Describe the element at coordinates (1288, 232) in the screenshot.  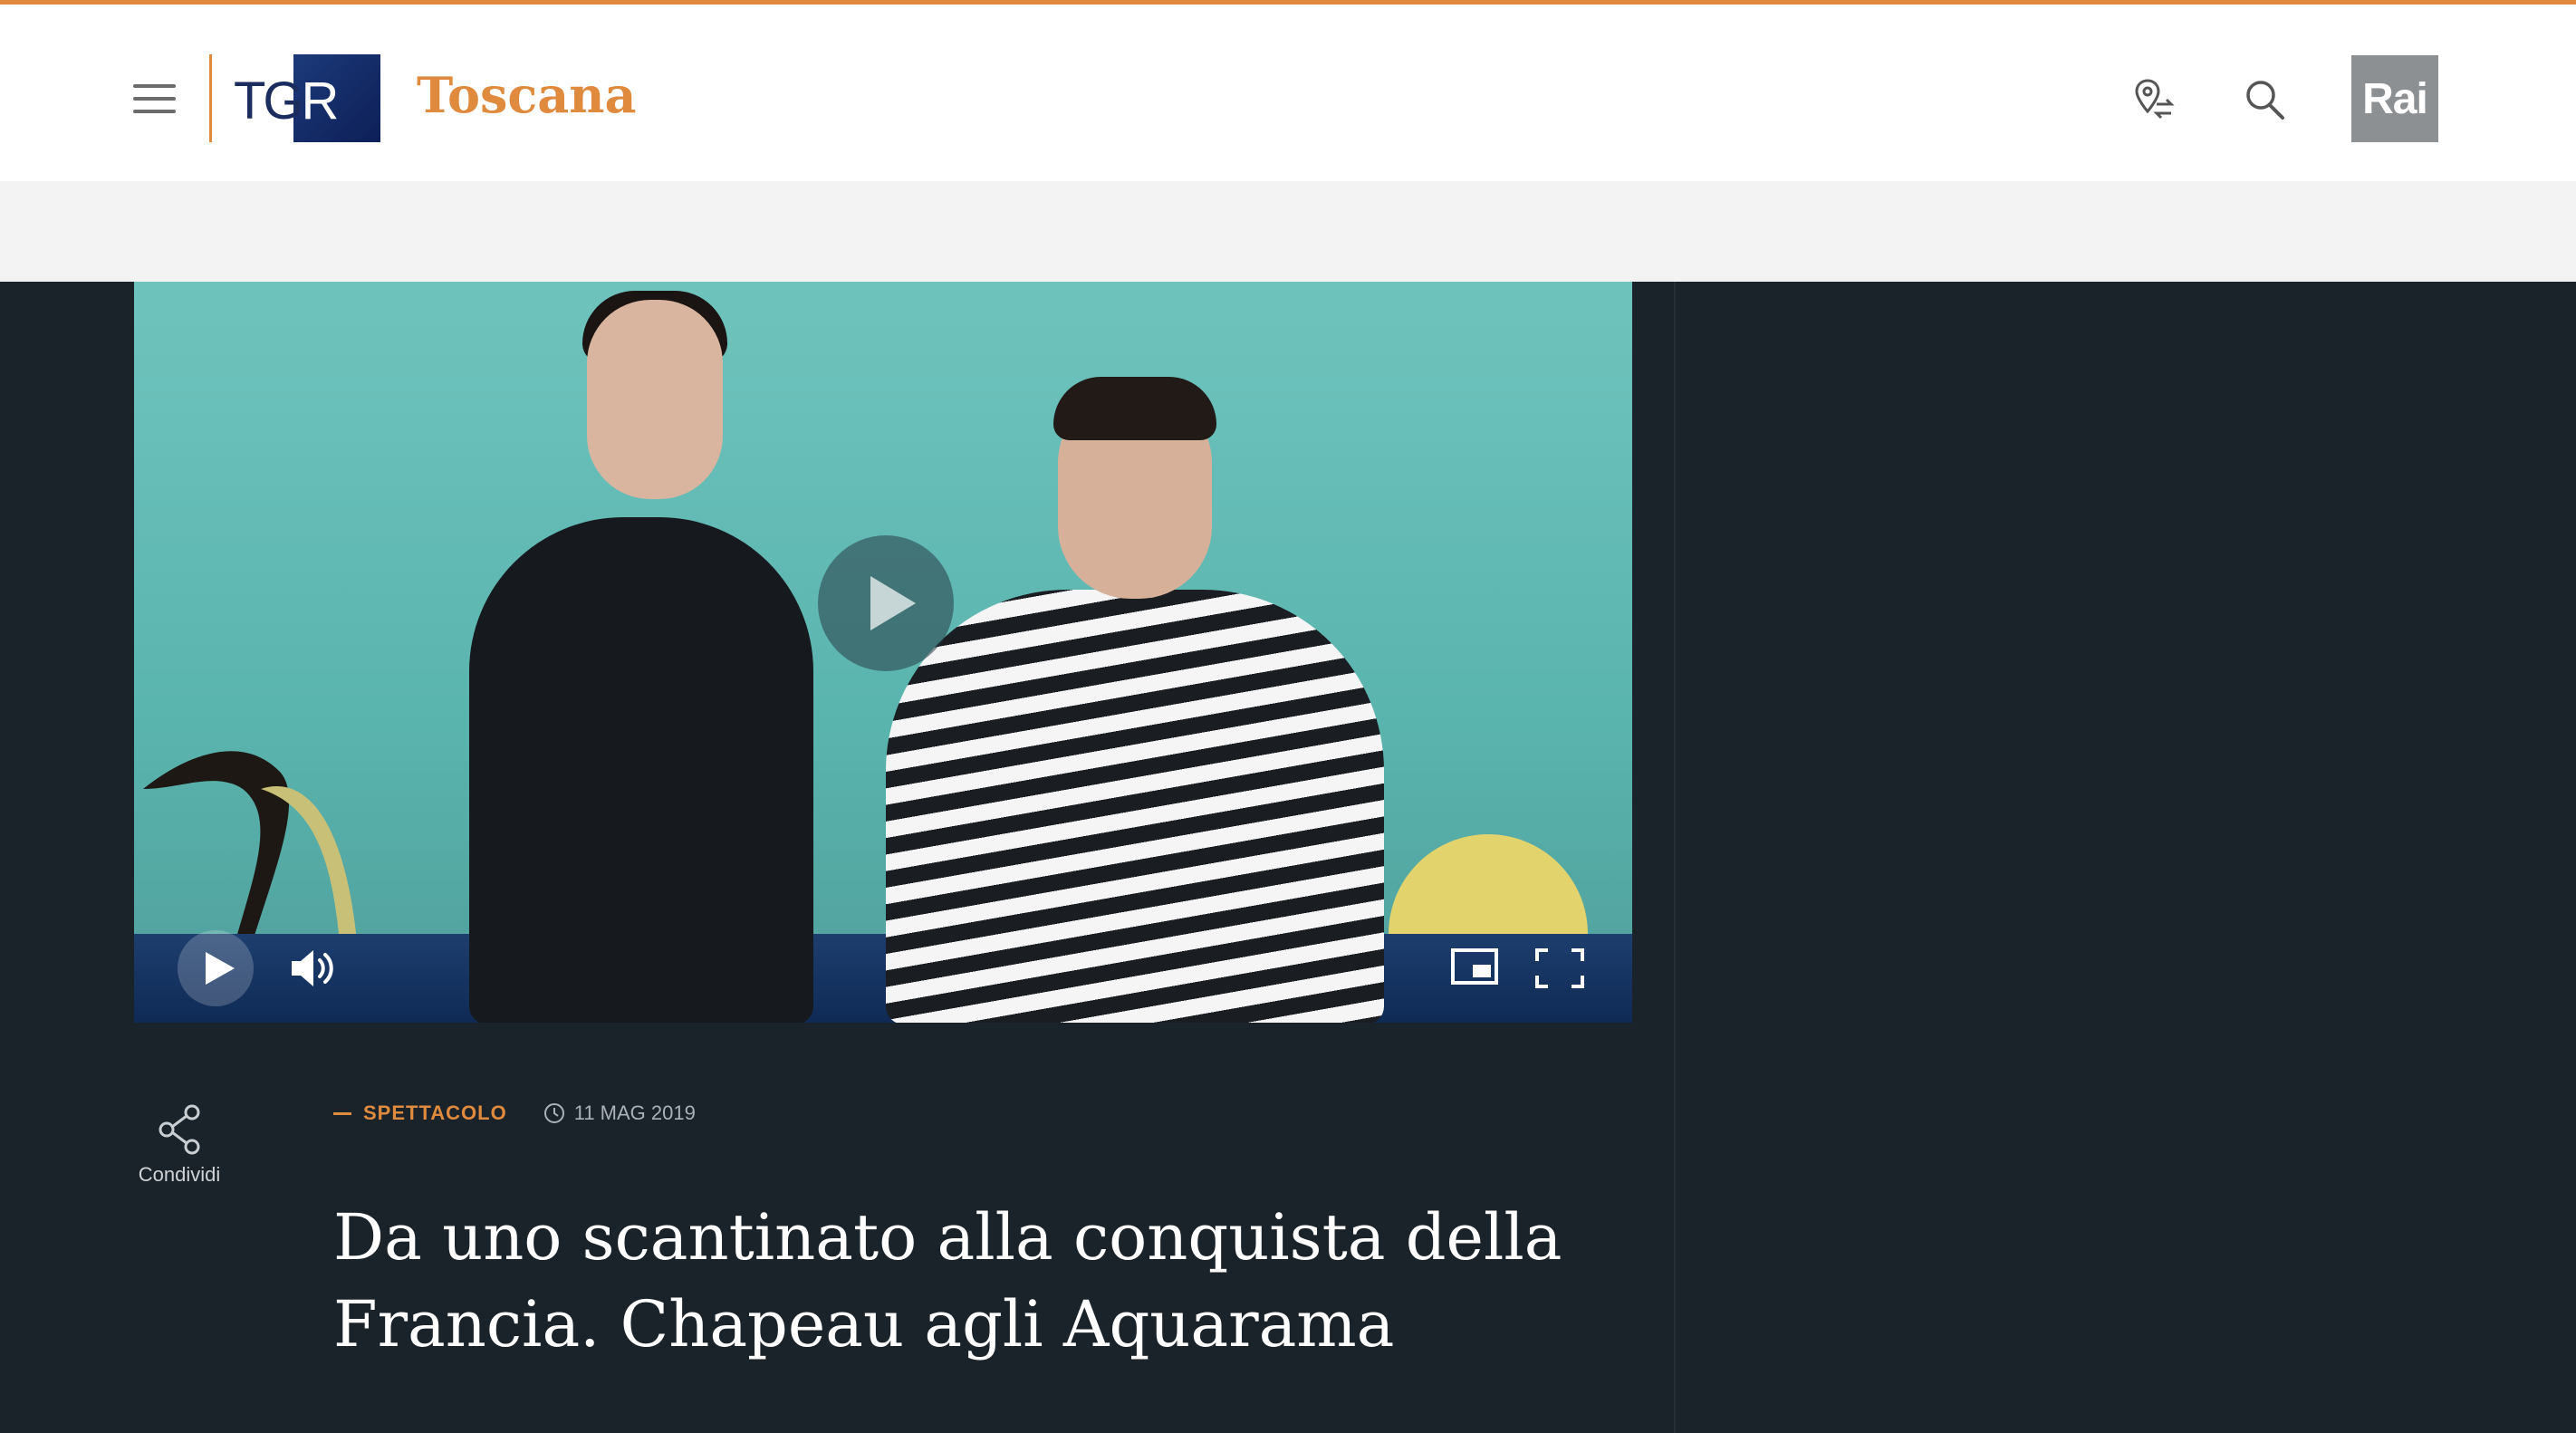
I see `secondary-nav-bar` at that location.